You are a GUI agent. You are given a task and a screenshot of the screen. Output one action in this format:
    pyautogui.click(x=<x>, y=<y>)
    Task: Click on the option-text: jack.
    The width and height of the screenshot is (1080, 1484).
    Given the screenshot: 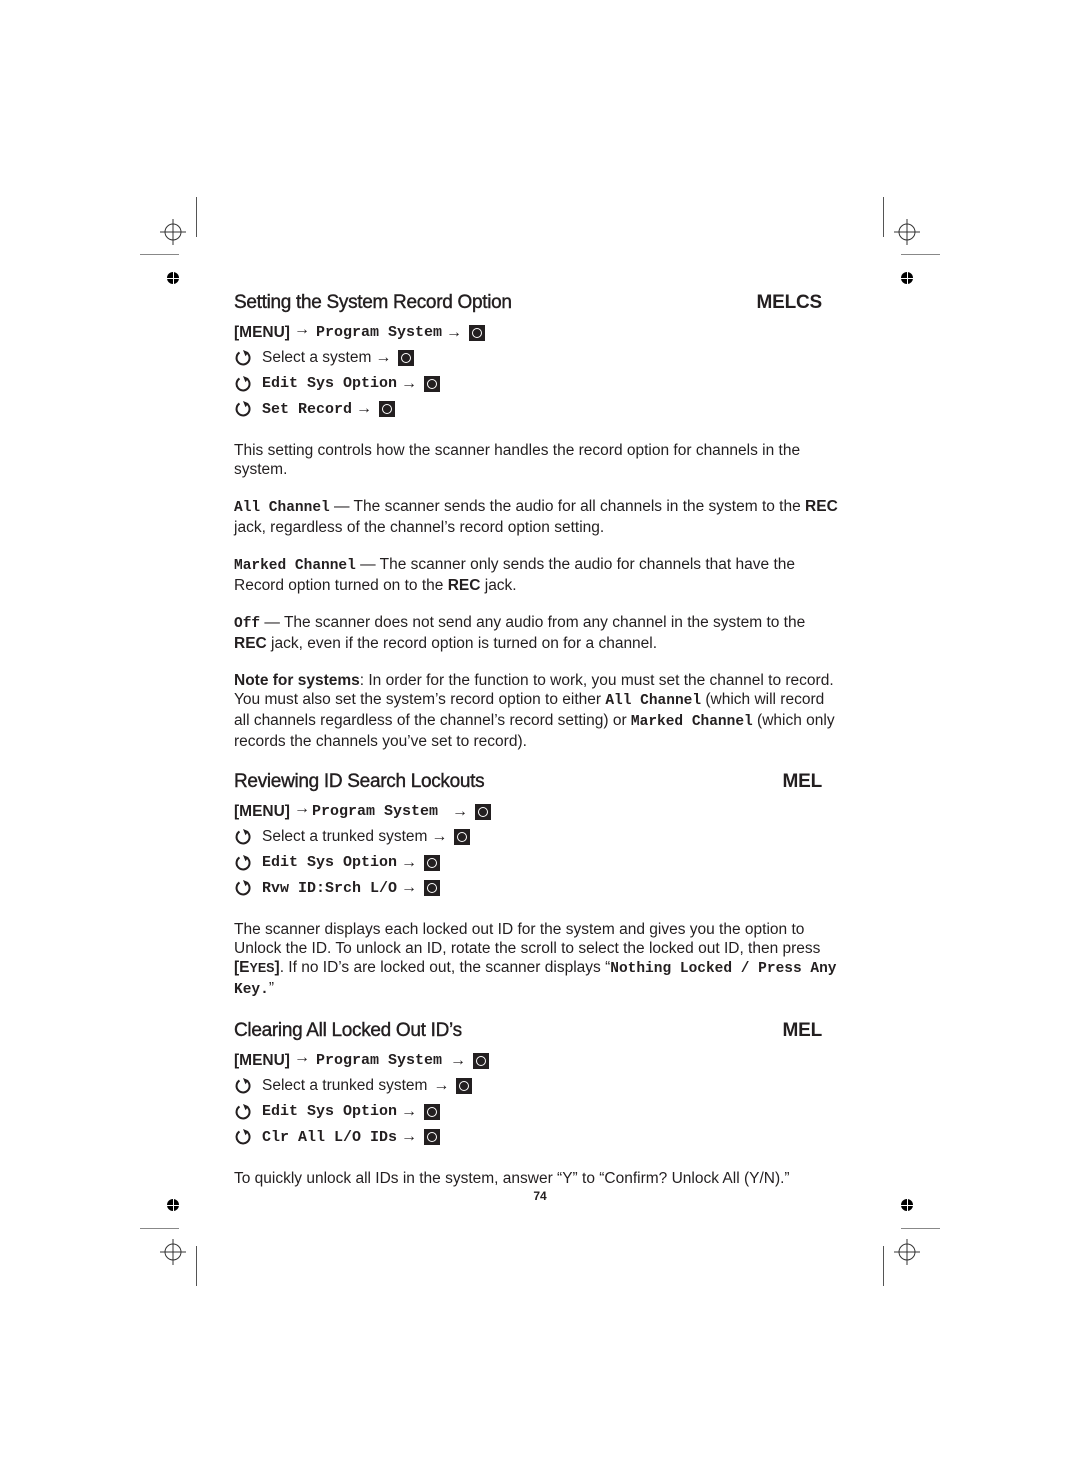 What is the action you would take?
    pyautogui.click(x=498, y=585)
    